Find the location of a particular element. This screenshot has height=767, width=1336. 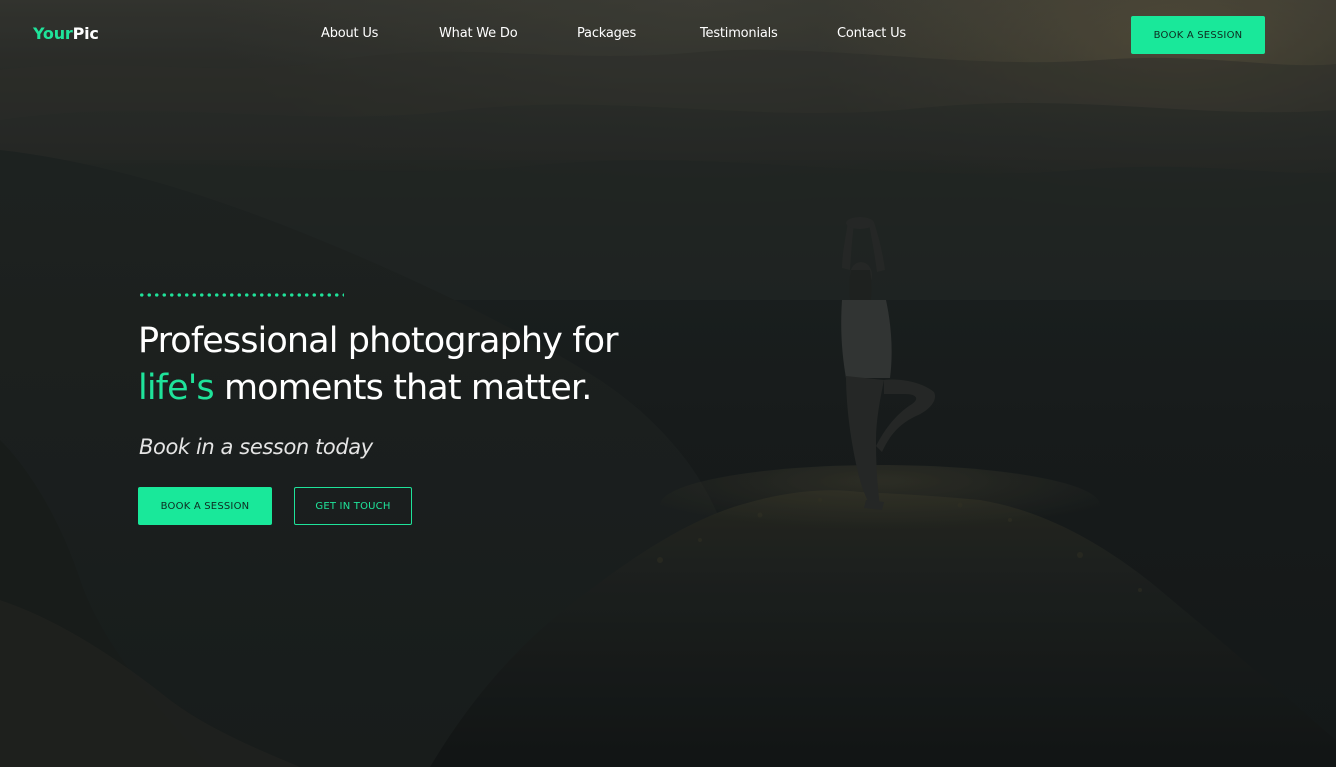

header-book-session-button: BOOK A SESSION is located at coordinates (1198, 35).